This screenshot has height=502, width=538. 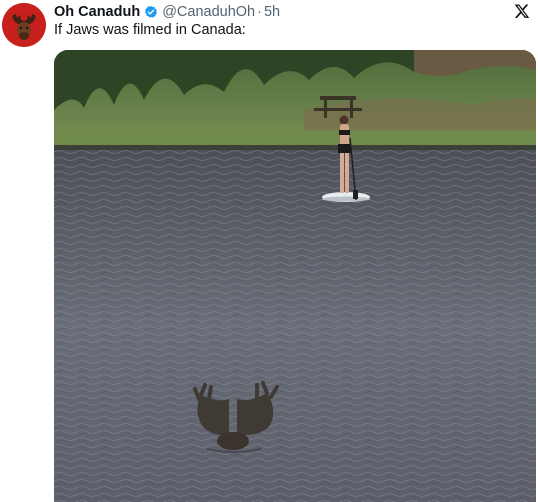 I want to click on tweet-header: Oh Canaduh @CanaduhOh · 5h, so click(x=167, y=12).